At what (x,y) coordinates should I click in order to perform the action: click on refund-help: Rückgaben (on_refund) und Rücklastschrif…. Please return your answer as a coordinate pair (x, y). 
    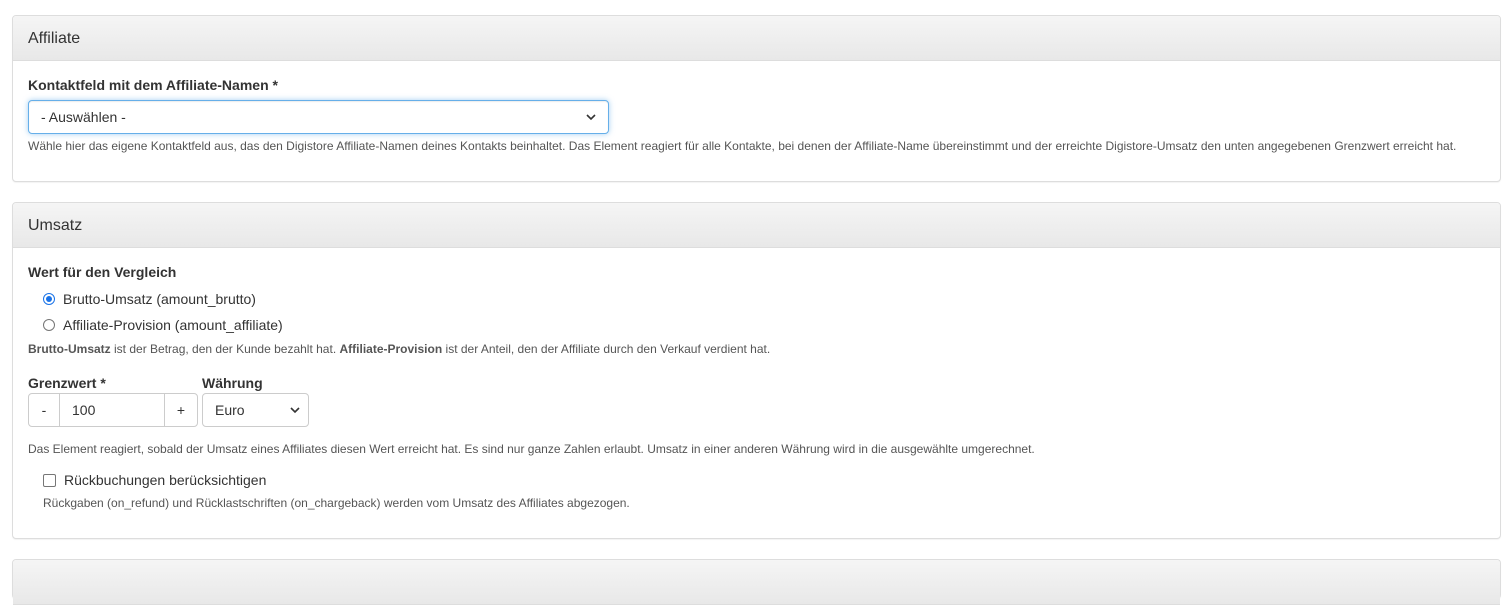
    Looking at the image, I should click on (336, 503).